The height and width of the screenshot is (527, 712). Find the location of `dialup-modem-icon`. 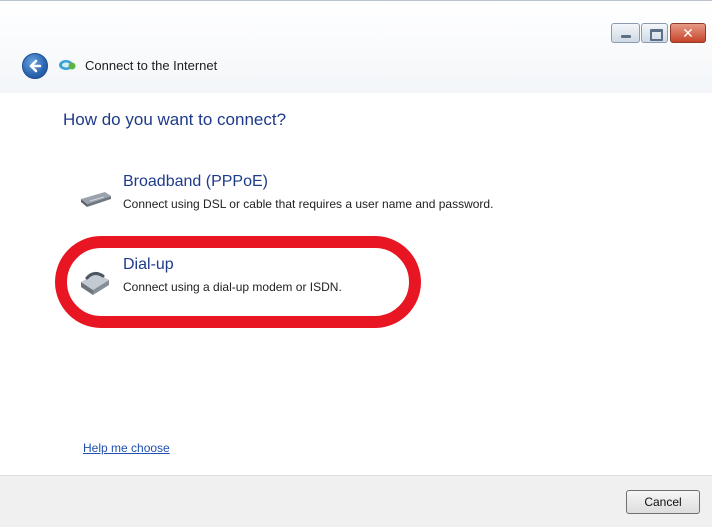

dialup-modem-icon is located at coordinates (95, 285).